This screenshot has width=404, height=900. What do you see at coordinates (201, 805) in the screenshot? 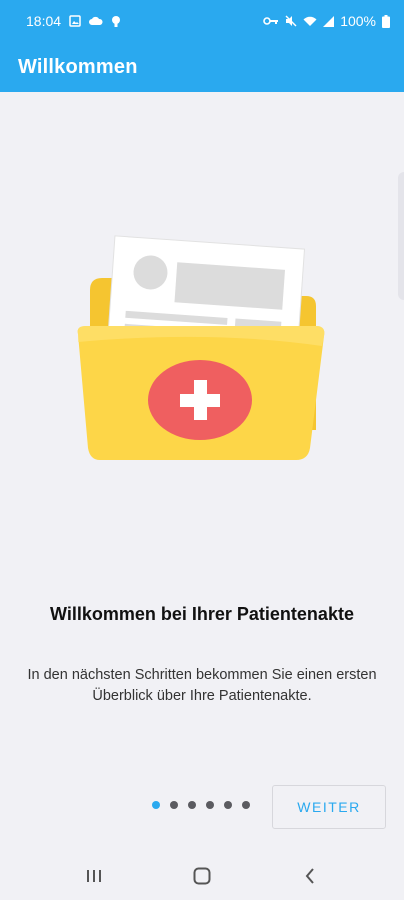
I see `page-indicator` at bounding box center [201, 805].